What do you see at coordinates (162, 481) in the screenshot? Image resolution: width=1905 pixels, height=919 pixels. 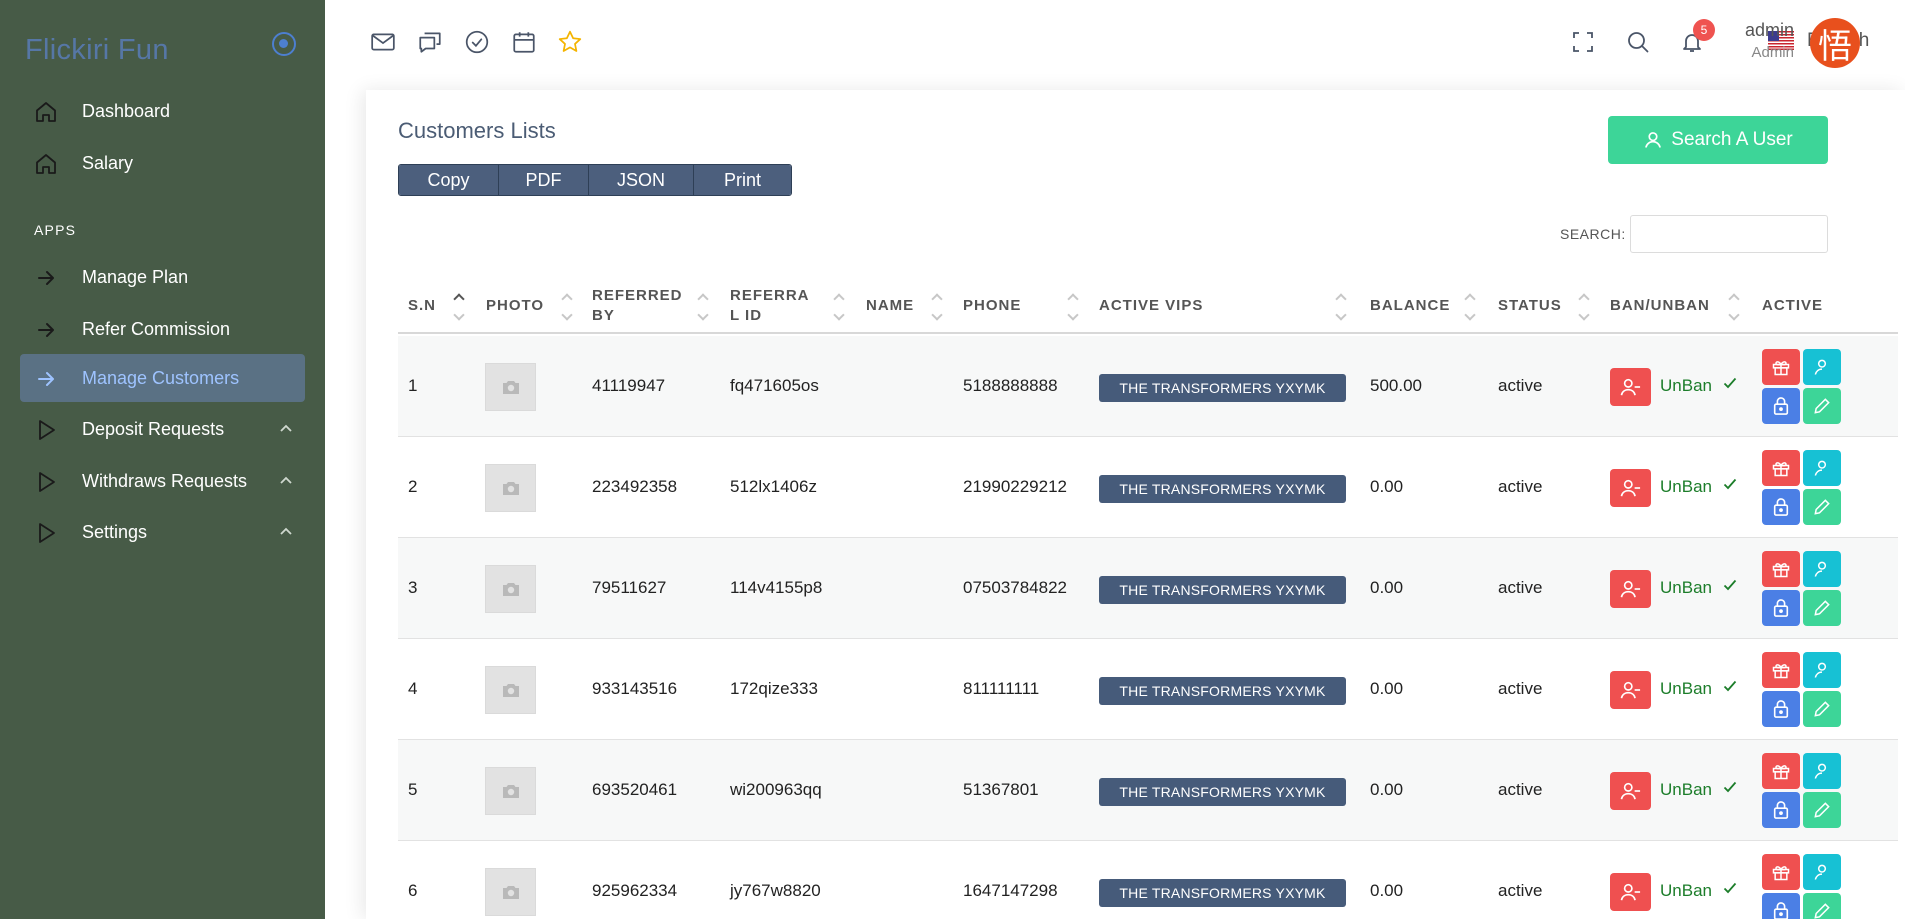 I see `sidebar-item-withdraws-requests: Withdraws Requests` at bounding box center [162, 481].